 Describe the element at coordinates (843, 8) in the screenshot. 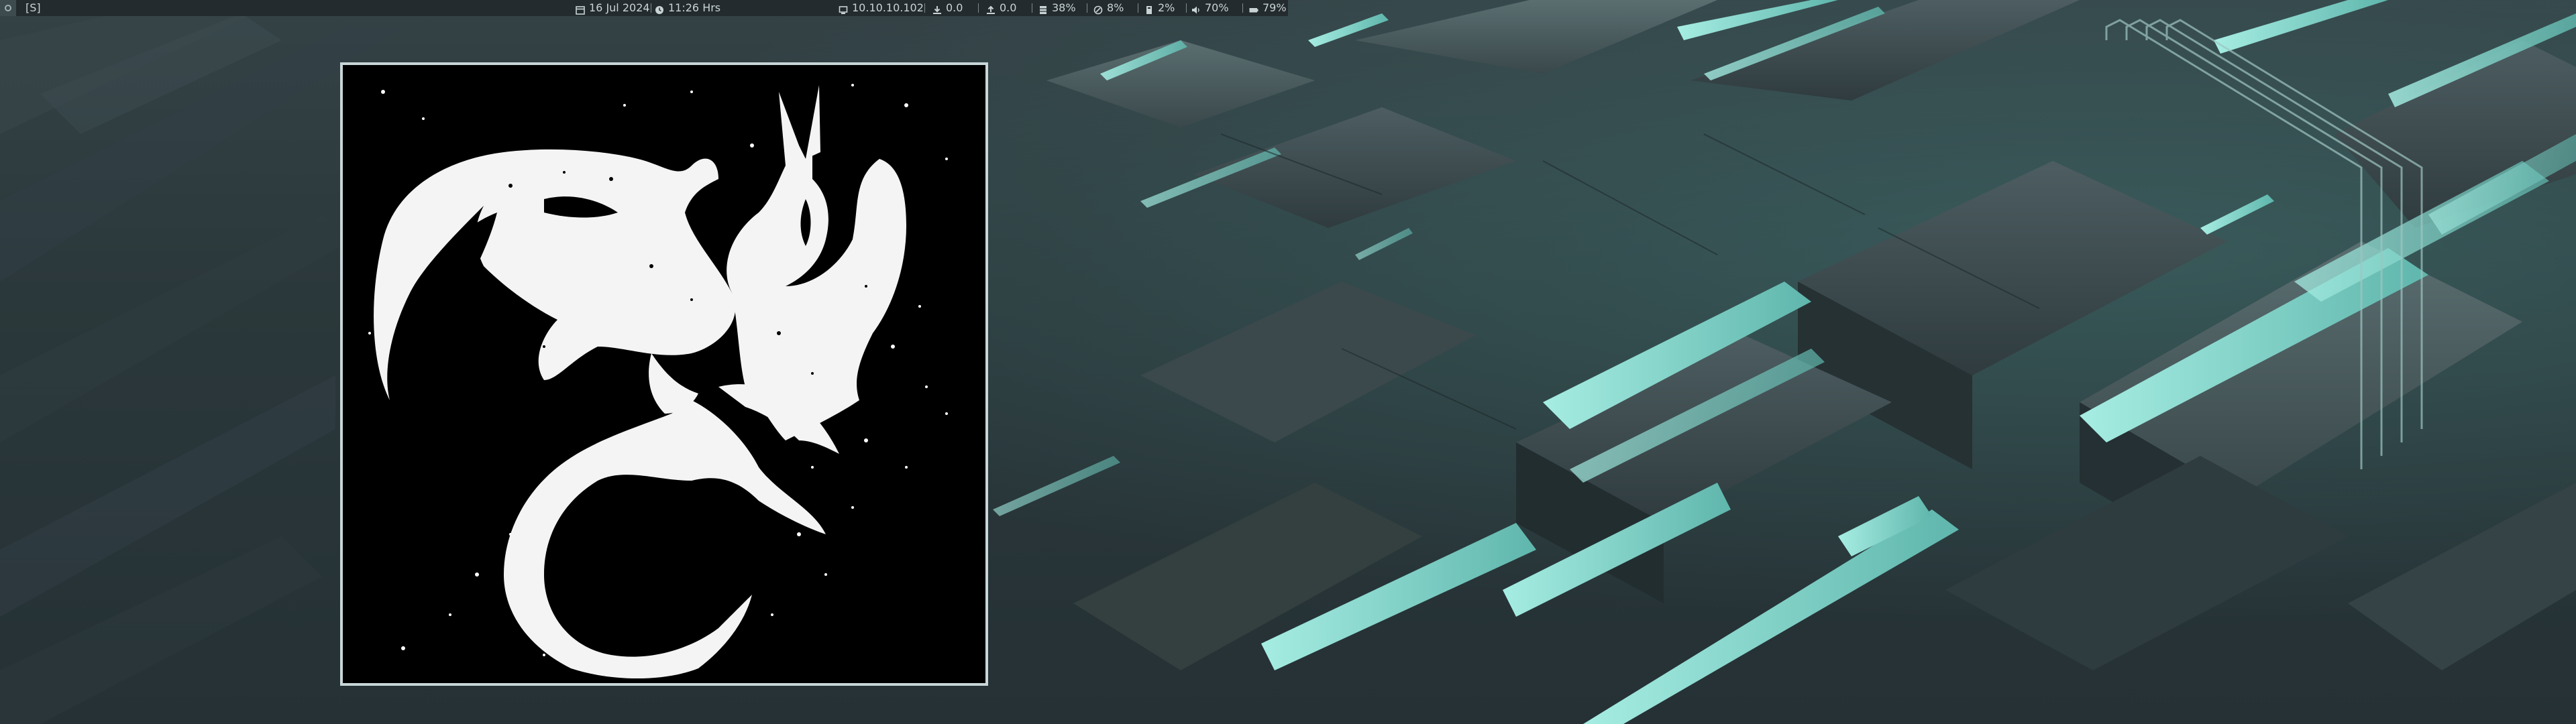

I see `network-icon` at that location.